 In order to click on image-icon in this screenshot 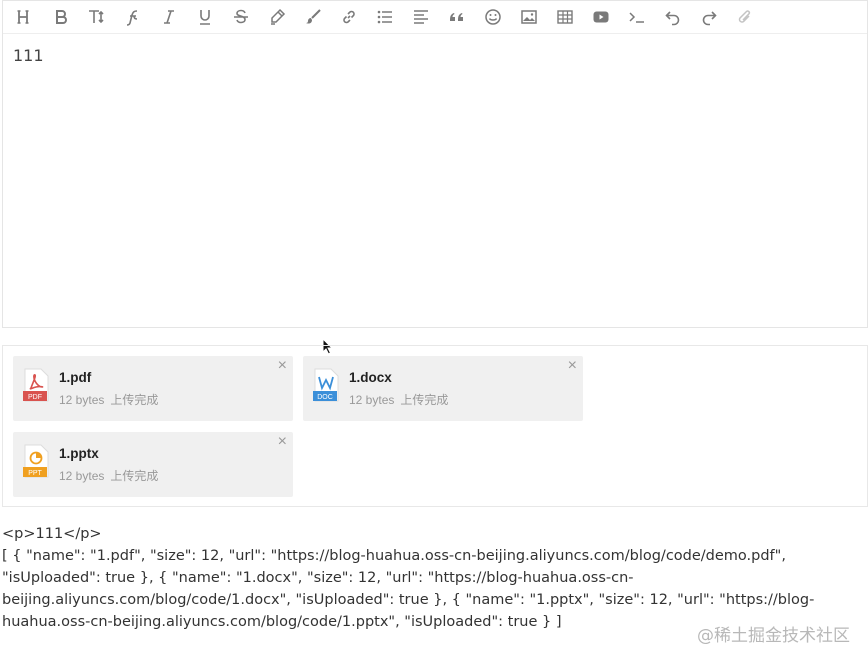, I will do `click(529, 17)`.